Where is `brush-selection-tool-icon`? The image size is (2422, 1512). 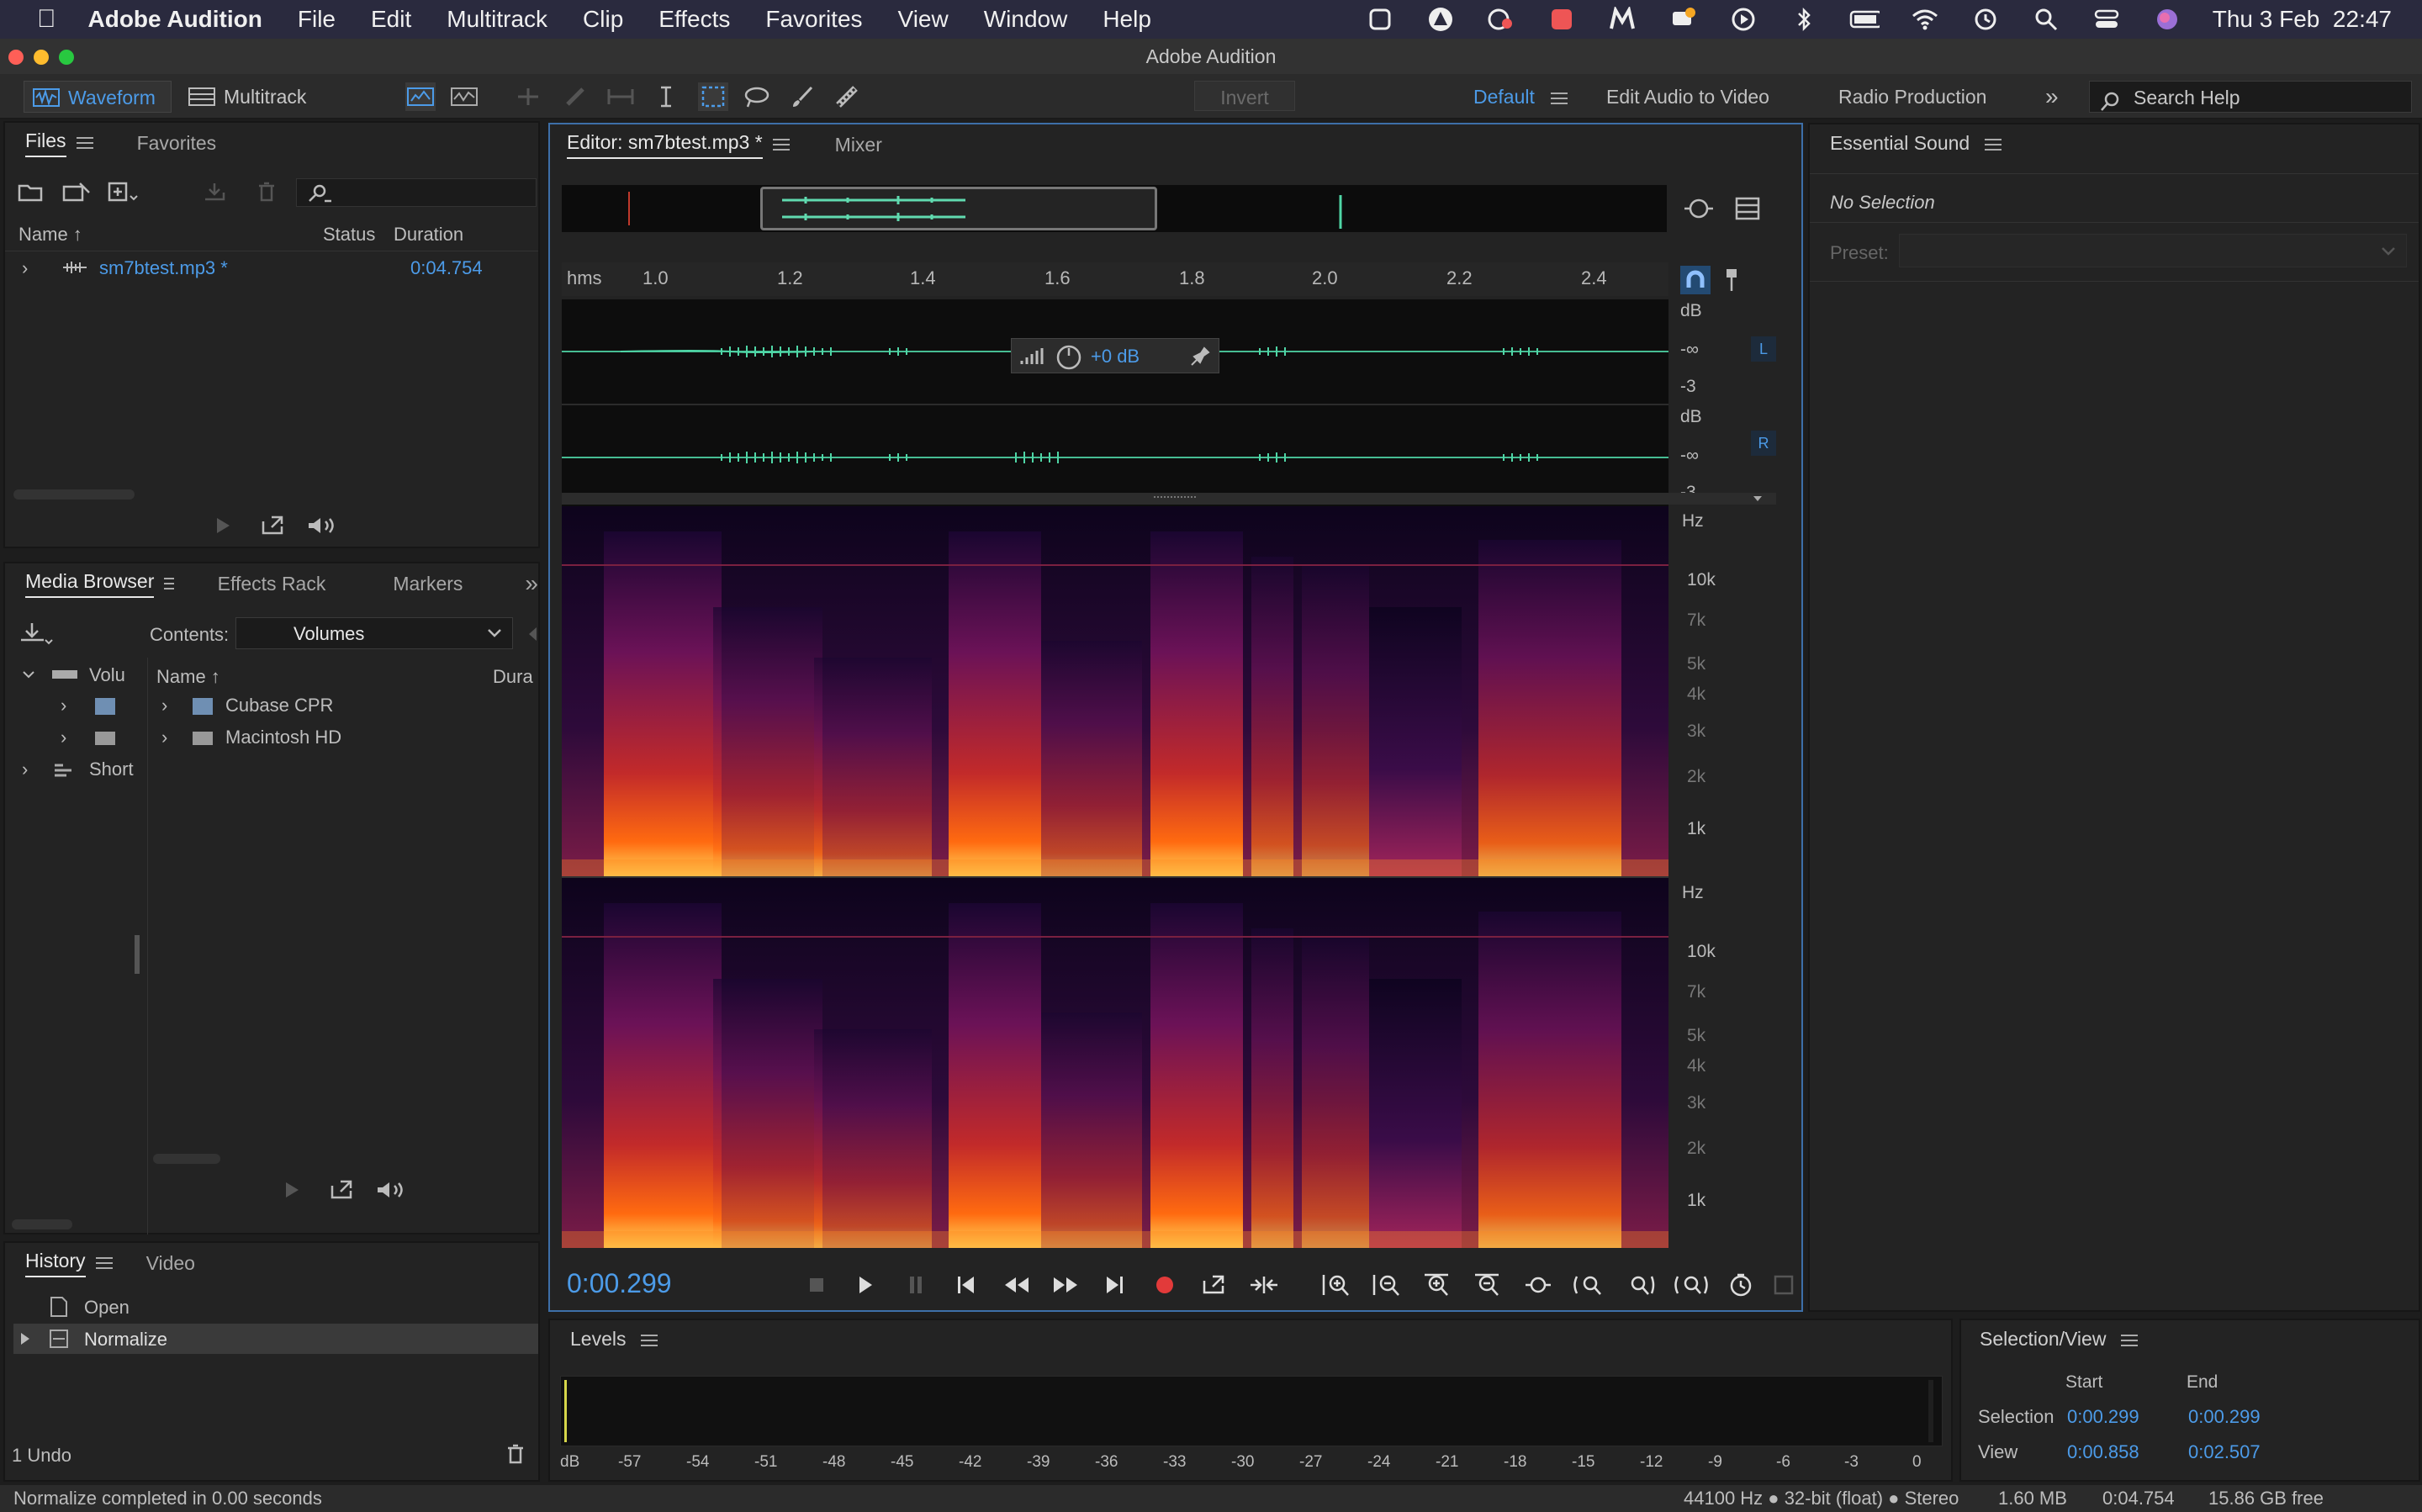 brush-selection-tool-icon is located at coordinates (802, 96).